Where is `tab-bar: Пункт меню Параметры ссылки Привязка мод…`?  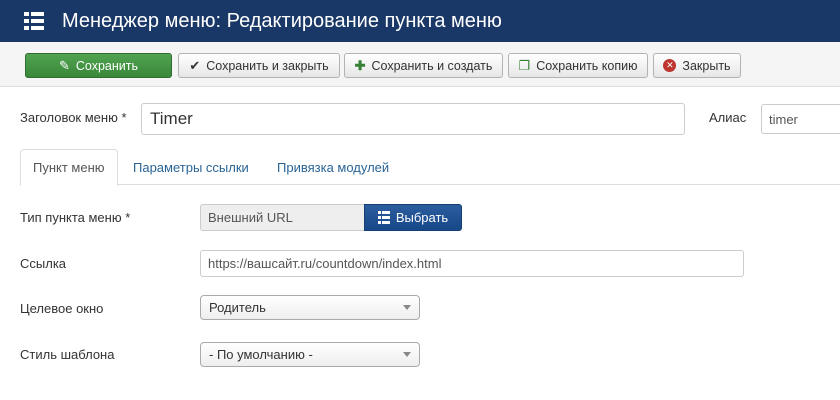 tab-bar: Пункт меню Параметры ссылки Привязка мод… is located at coordinates (430, 167).